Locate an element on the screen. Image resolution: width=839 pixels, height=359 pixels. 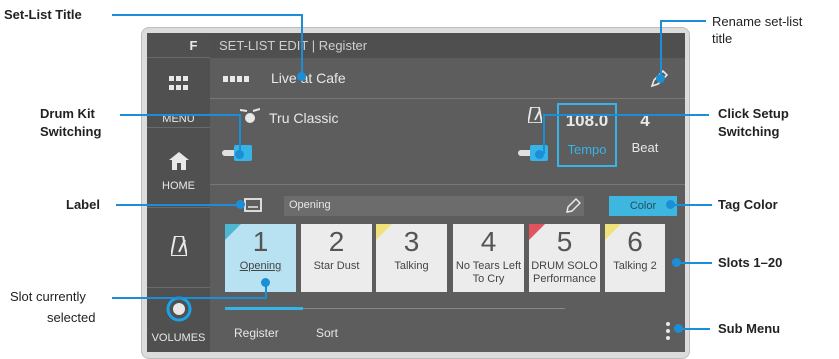
callout-tag-color: Tag Color is located at coordinates (748, 204).